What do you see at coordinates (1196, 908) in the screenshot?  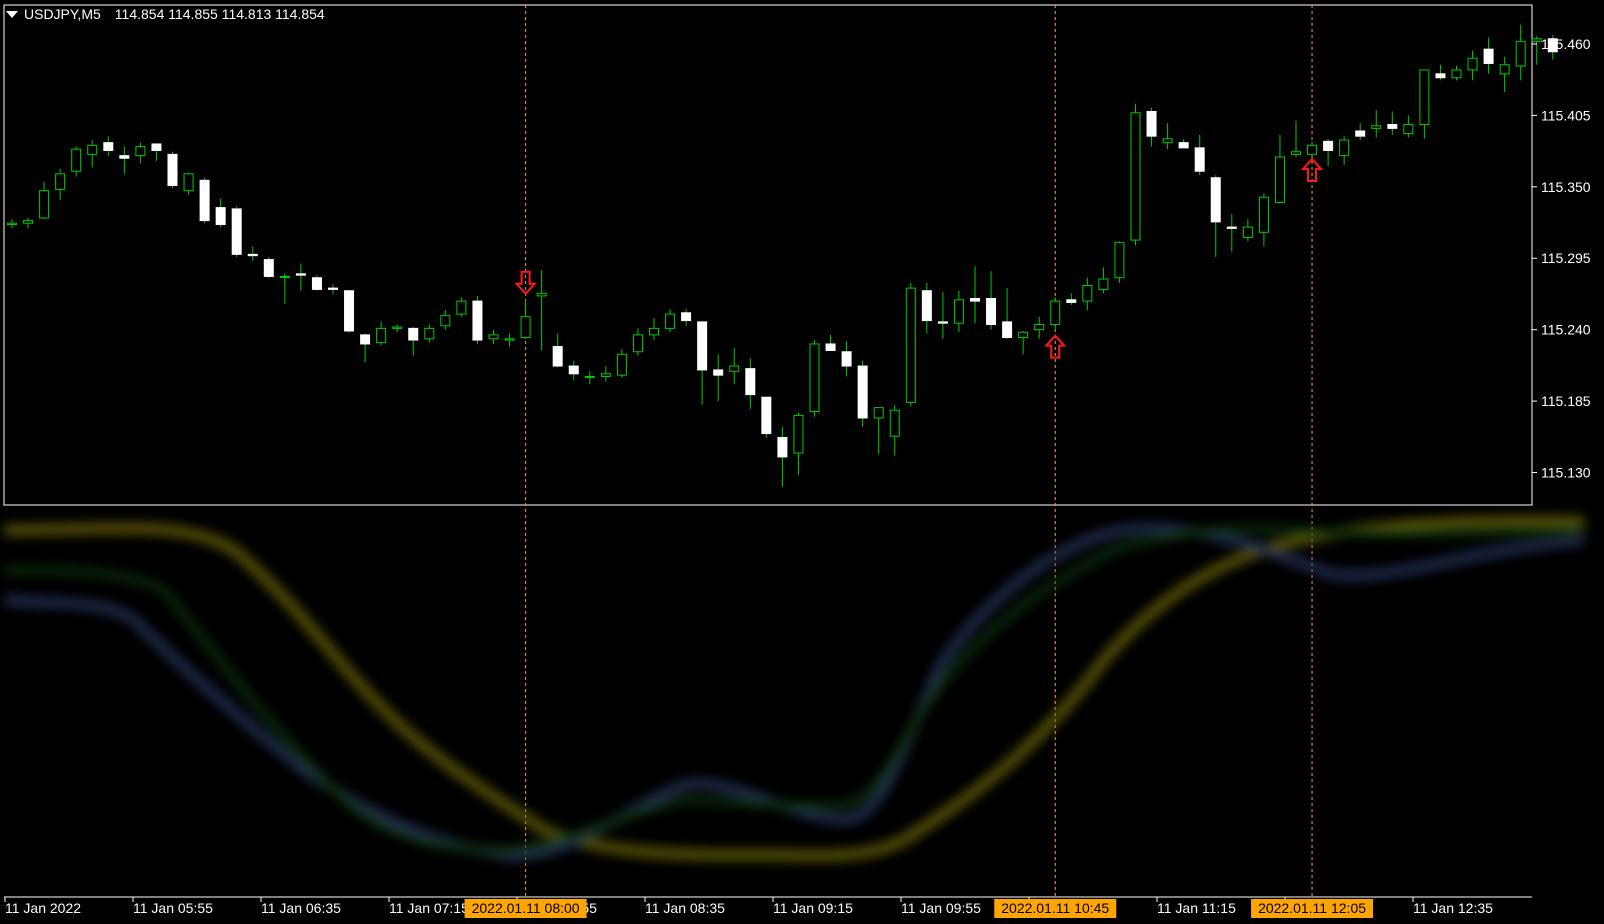 I see `time-tick-label: 11 Jan 11:15` at bounding box center [1196, 908].